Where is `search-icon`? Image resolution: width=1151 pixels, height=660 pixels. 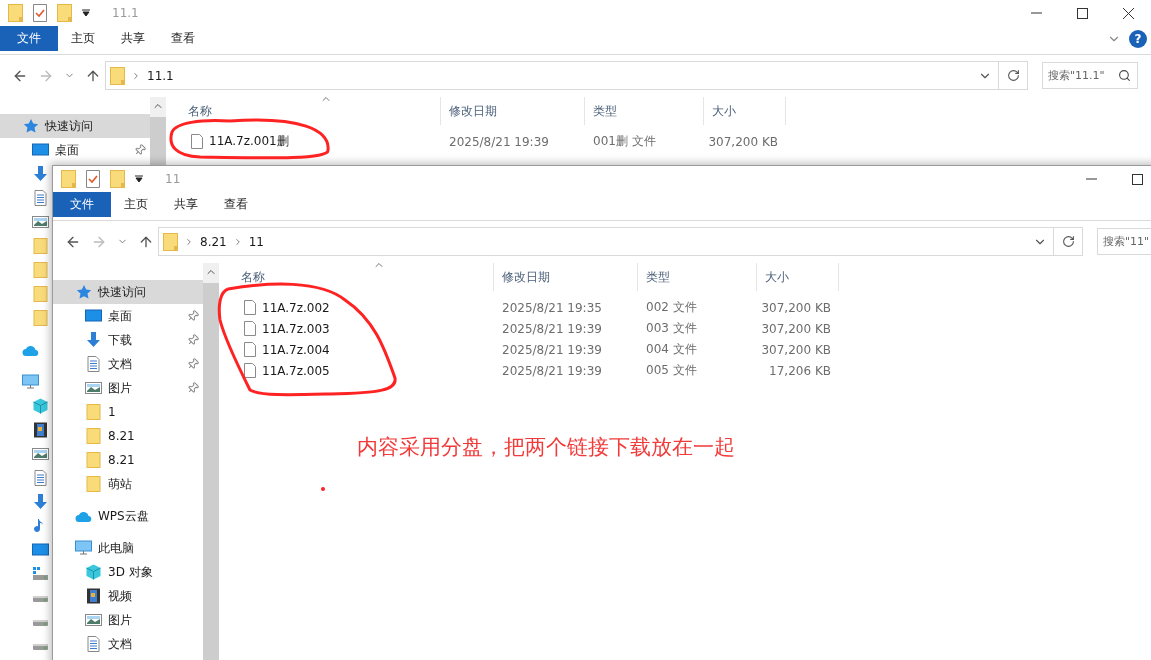
search-icon is located at coordinates (1124, 75).